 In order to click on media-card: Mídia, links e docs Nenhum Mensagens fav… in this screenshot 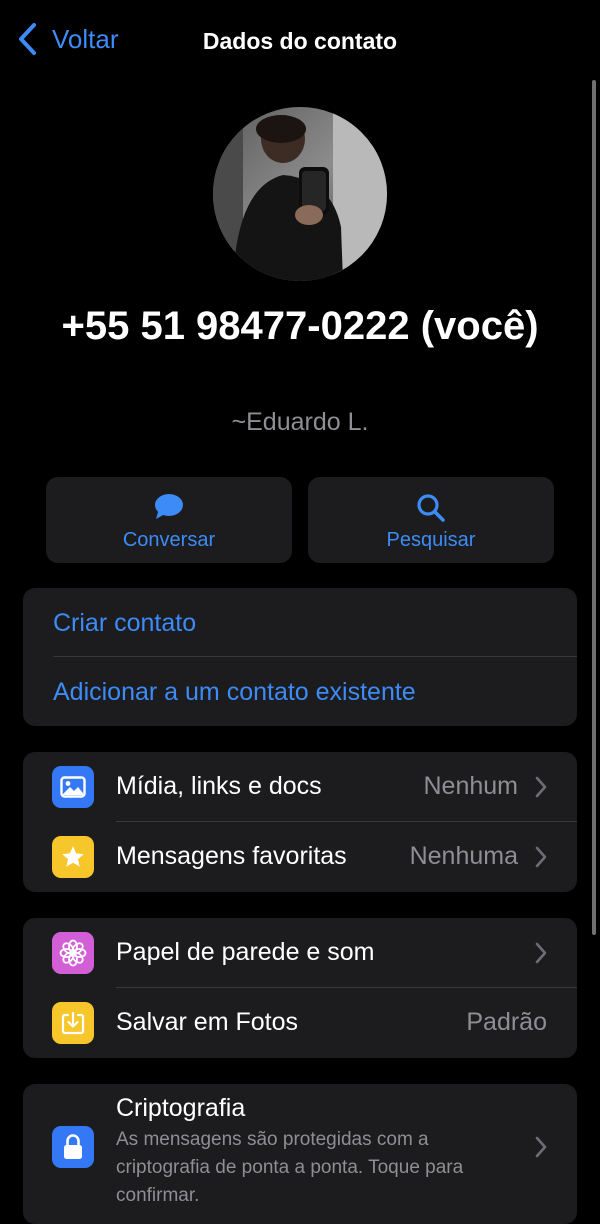, I will do `click(300, 822)`.